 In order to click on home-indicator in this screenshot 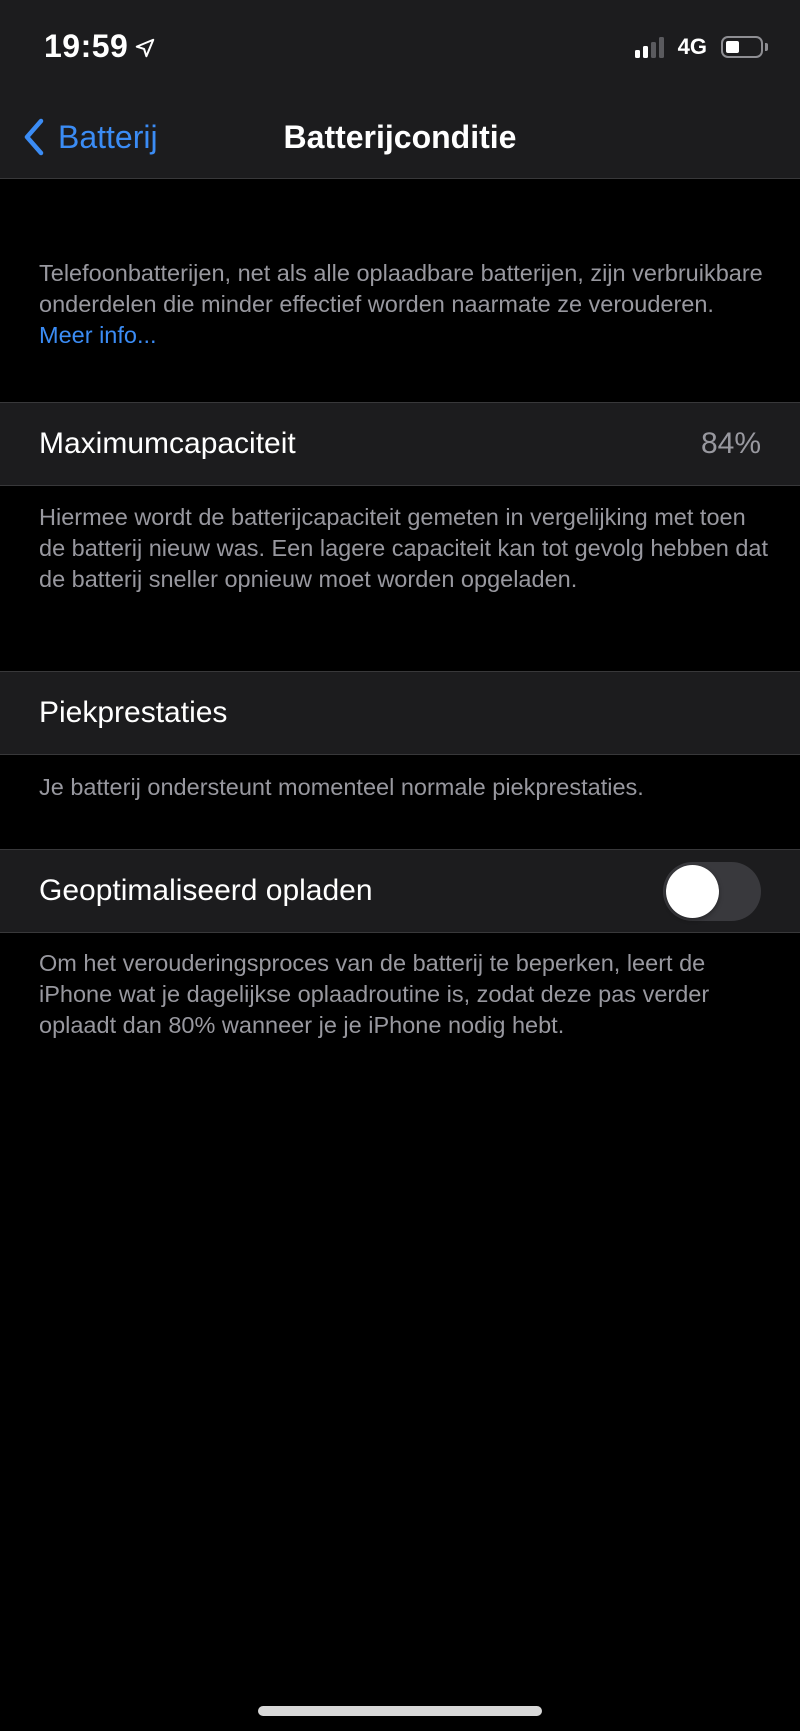, I will do `click(400, 1711)`.